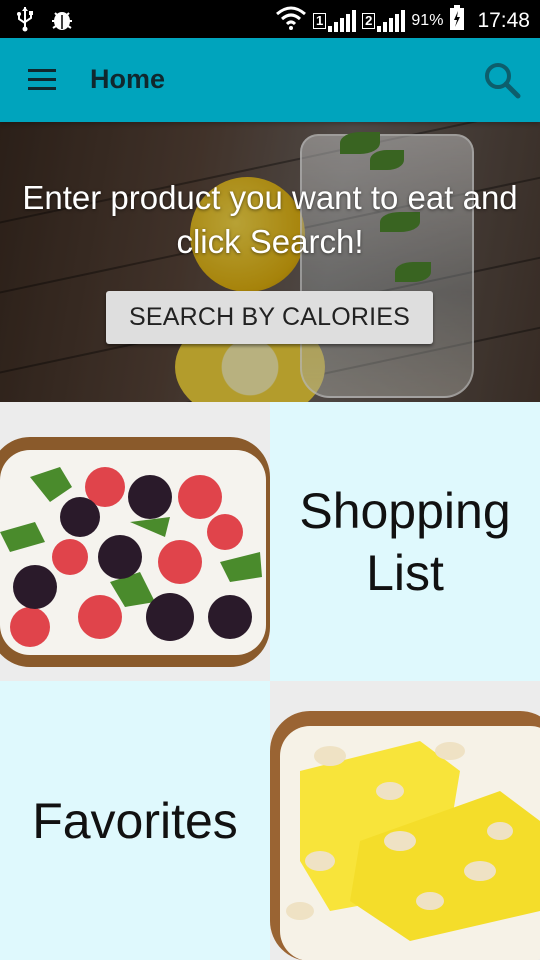  What do you see at coordinates (334, 20) in the screenshot?
I see `signal-icon: 1` at bounding box center [334, 20].